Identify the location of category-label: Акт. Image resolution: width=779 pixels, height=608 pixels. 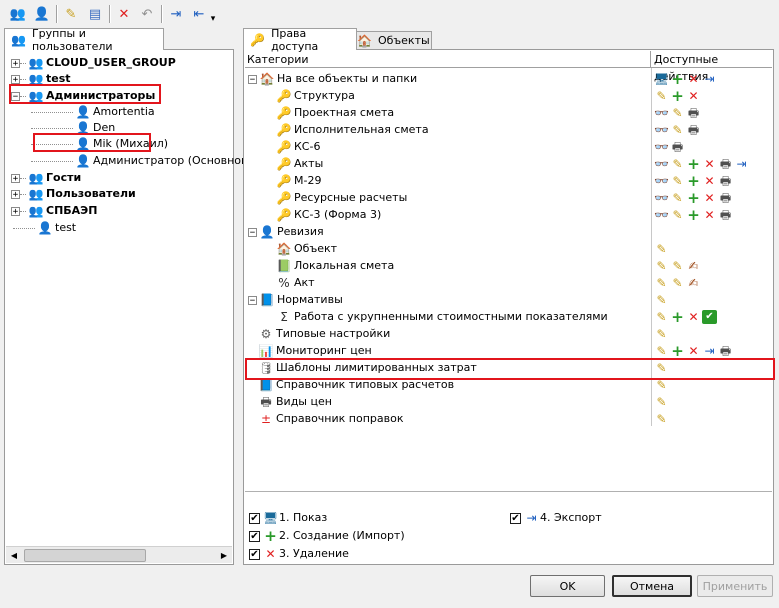
(304, 282).